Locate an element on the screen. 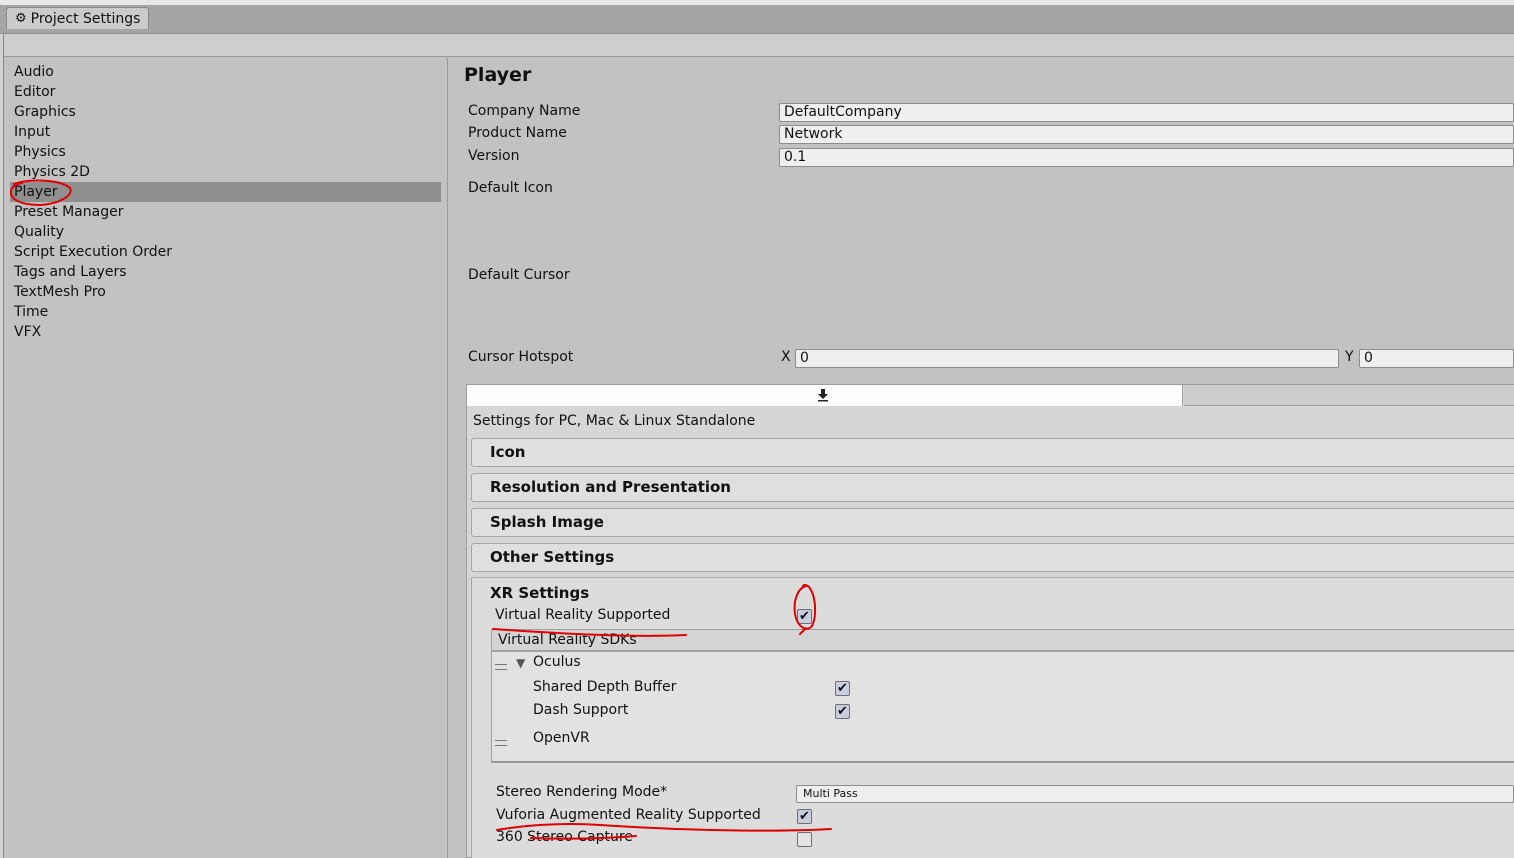 The image size is (1514, 858). sidebar-item-quality: Quality is located at coordinates (225, 232).